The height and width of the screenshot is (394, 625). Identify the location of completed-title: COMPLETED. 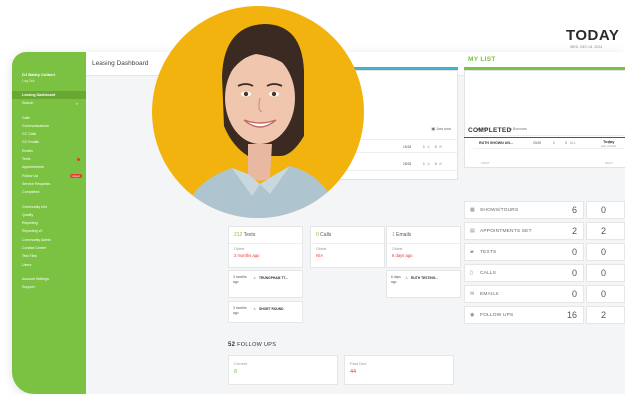
(490, 130).